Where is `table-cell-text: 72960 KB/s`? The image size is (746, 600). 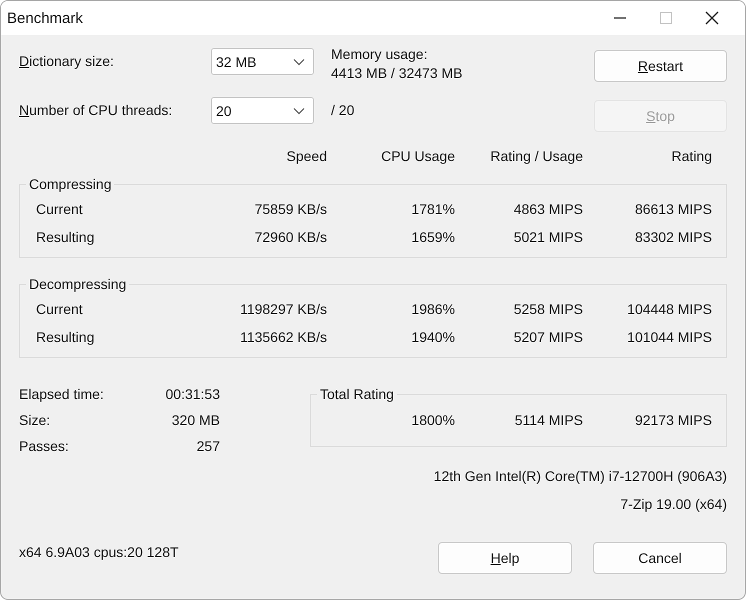
table-cell-text: 72960 KB/s is located at coordinates (290, 237).